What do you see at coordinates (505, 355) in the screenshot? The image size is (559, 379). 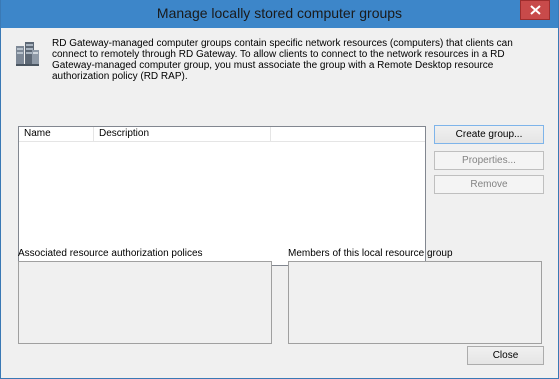 I see `close-button: Close` at bounding box center [505, 355].